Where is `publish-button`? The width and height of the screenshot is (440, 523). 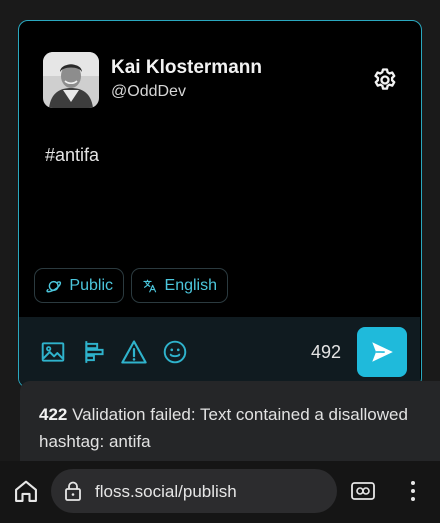
publish-button is located at coordinates (382, 352).